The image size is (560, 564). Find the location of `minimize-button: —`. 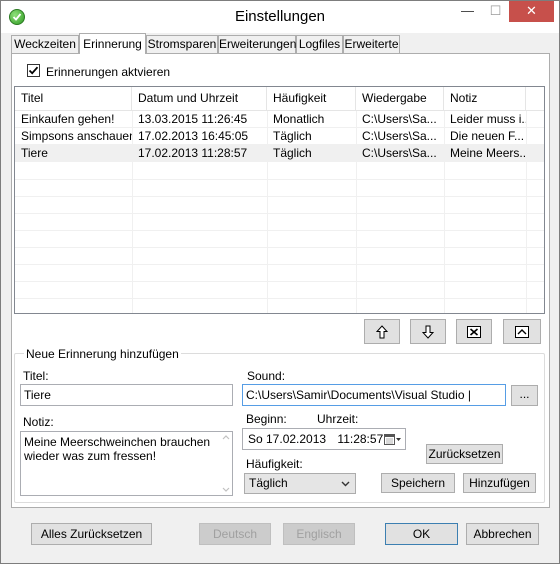

minimize-button: — is located at coordinates (467, 11).